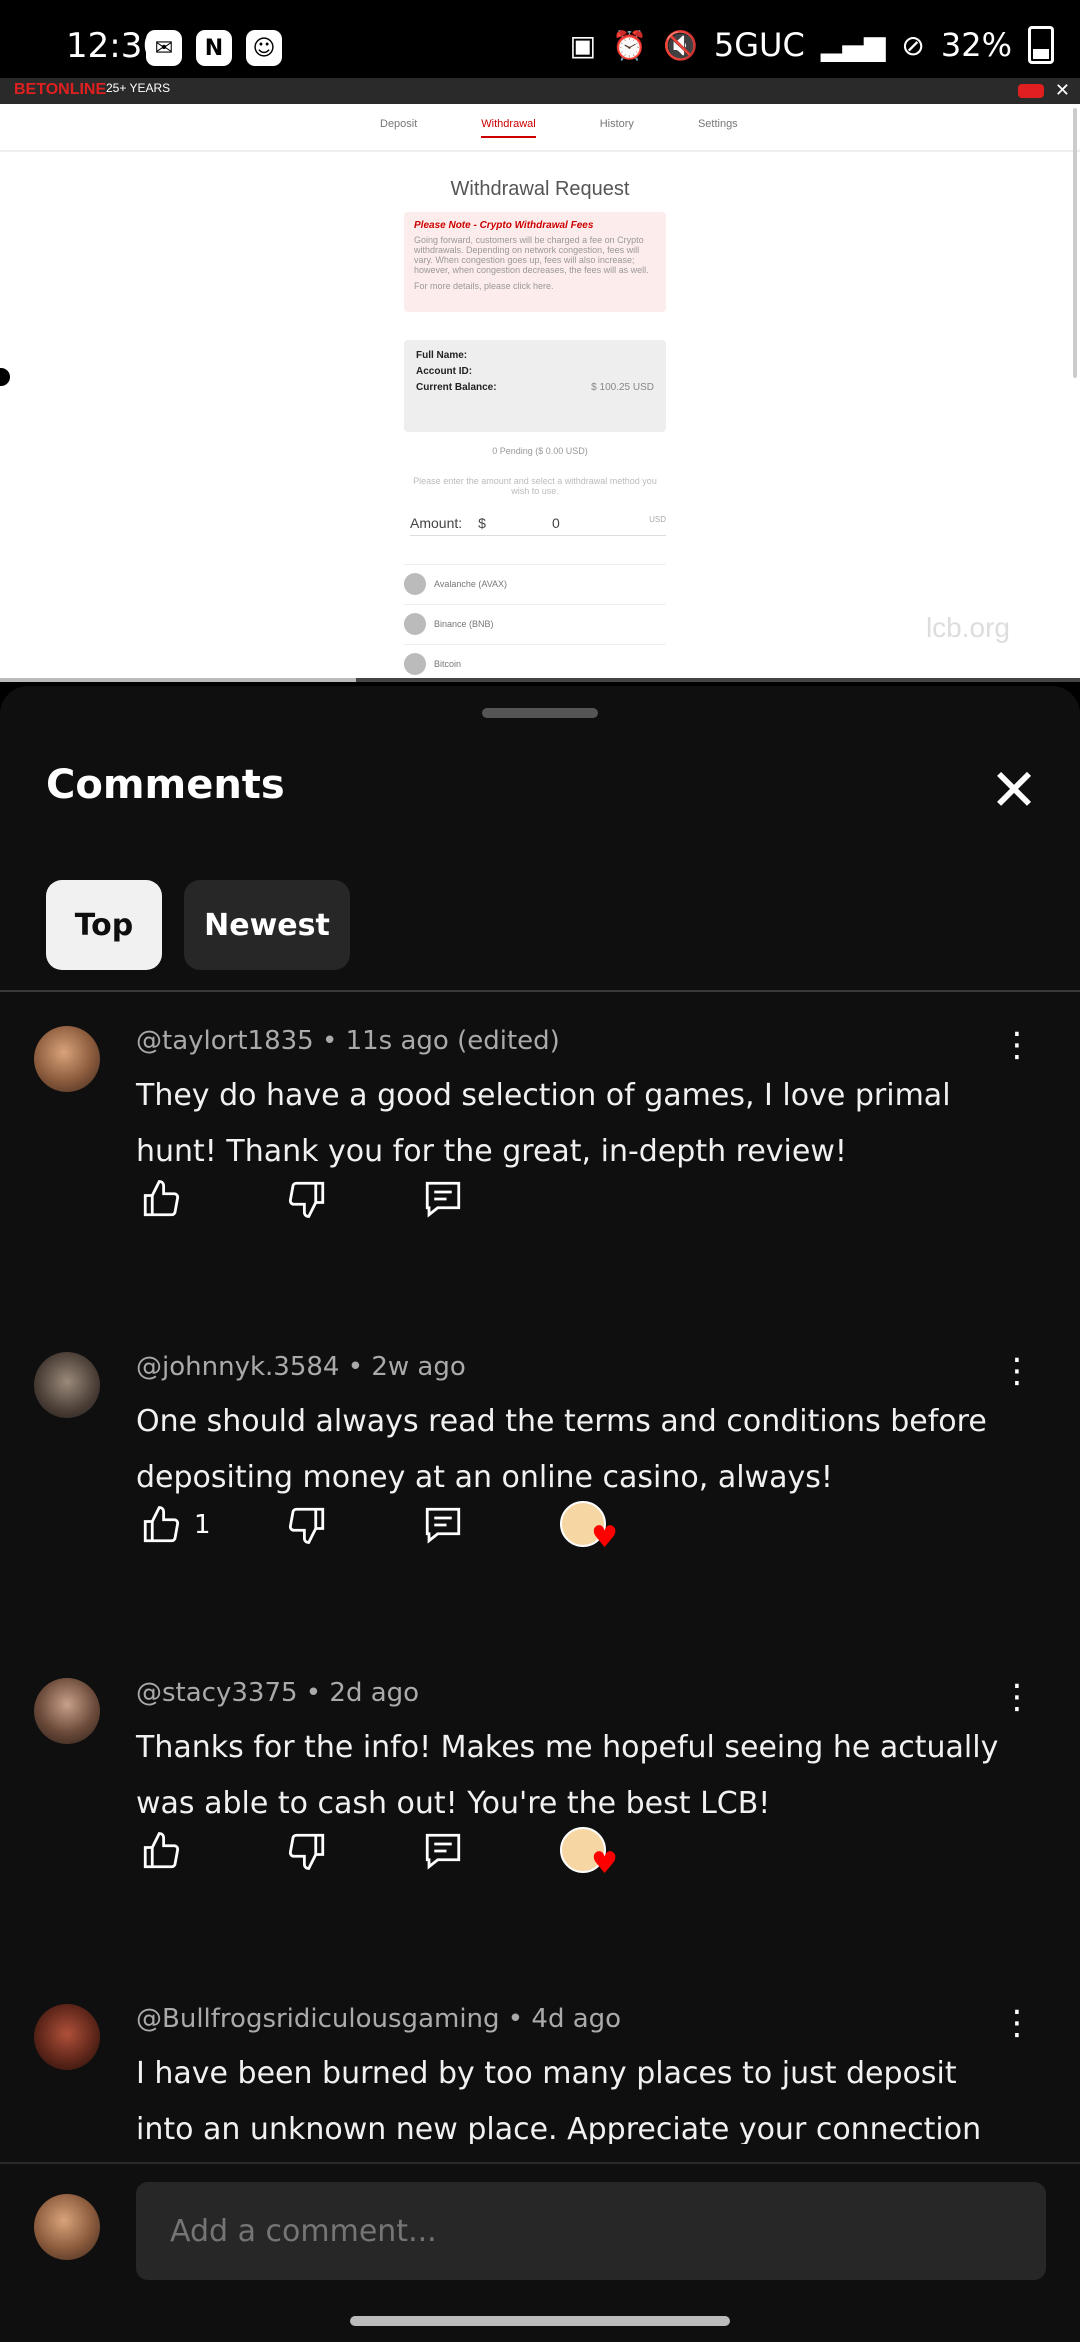 The image size is (1080, 2342). I want to click on cashier-tabs: Deposit Withdrawal History Settings, so click(559, 128).